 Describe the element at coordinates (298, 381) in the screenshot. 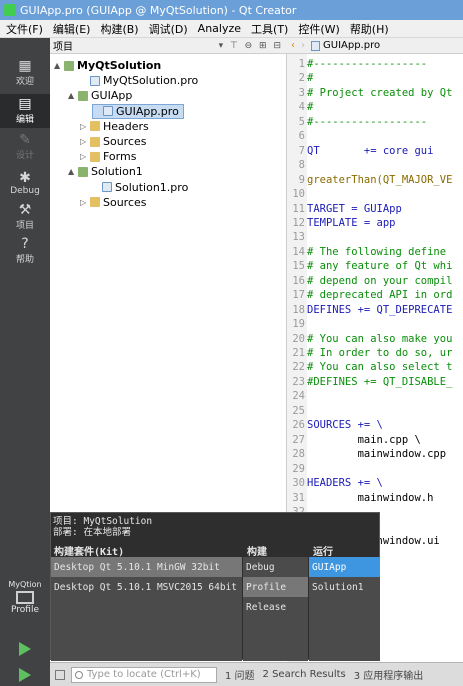

I see `line-number: 23` at that location.